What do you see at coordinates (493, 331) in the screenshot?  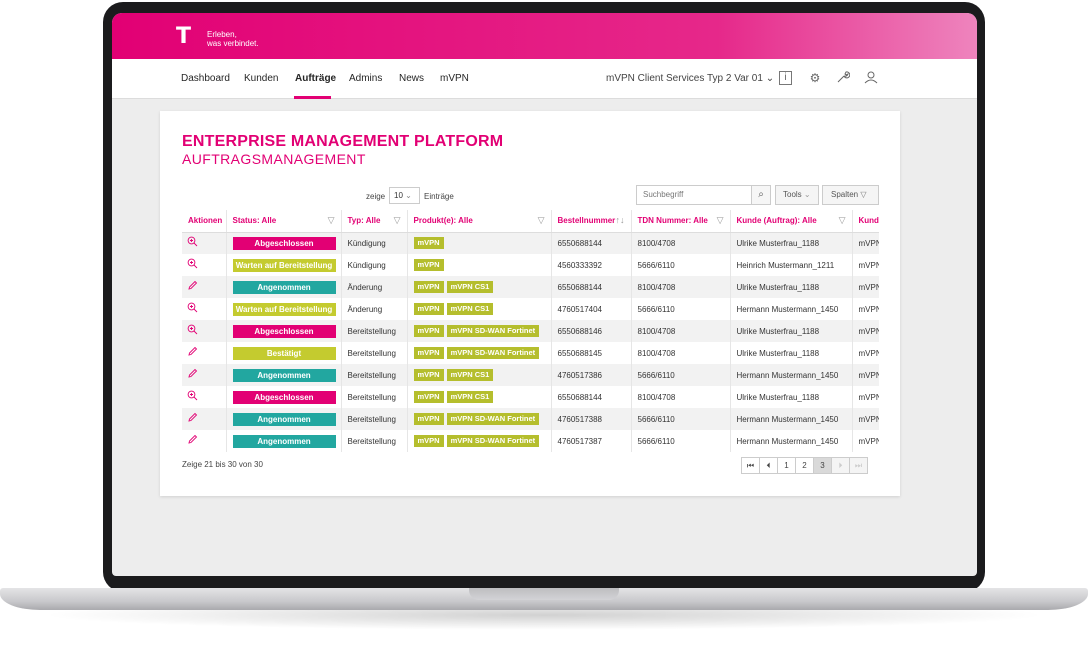 I see `product-tag: mVPN SD-WAN Fortinet` at bounding box center [493, 331].